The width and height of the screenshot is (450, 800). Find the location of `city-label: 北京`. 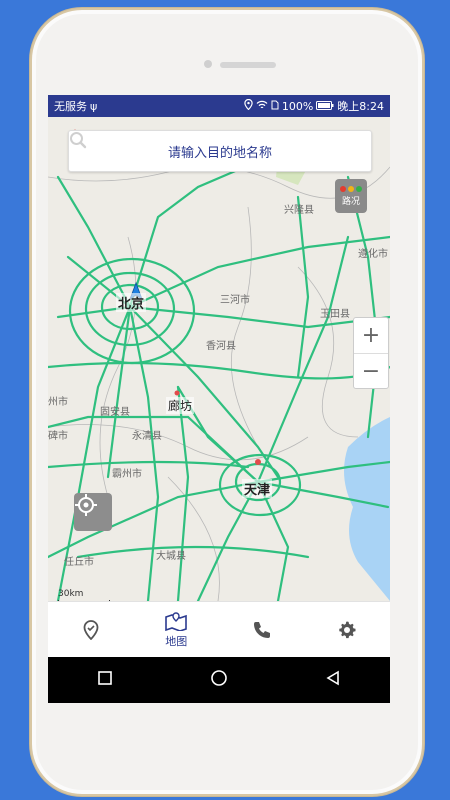

city-label: 北京 is located at coordinates (131, 302).